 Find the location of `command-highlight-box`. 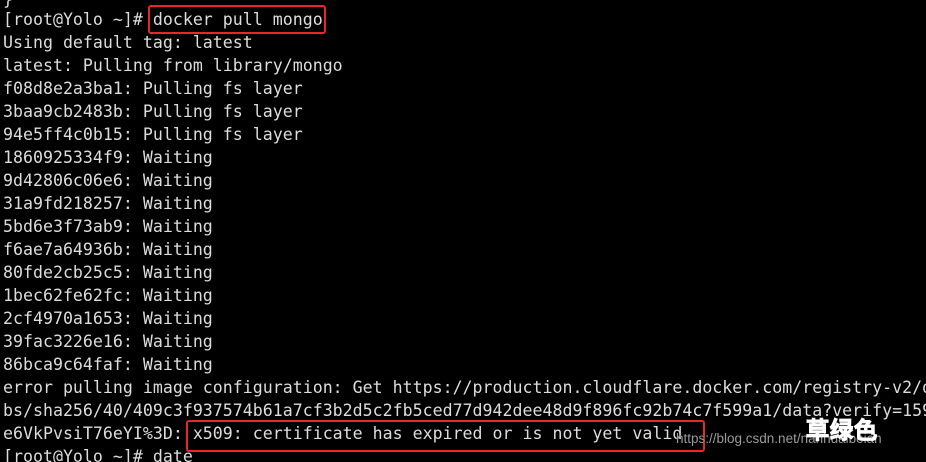

command-highlight-box is located at coordinates (237, 19).